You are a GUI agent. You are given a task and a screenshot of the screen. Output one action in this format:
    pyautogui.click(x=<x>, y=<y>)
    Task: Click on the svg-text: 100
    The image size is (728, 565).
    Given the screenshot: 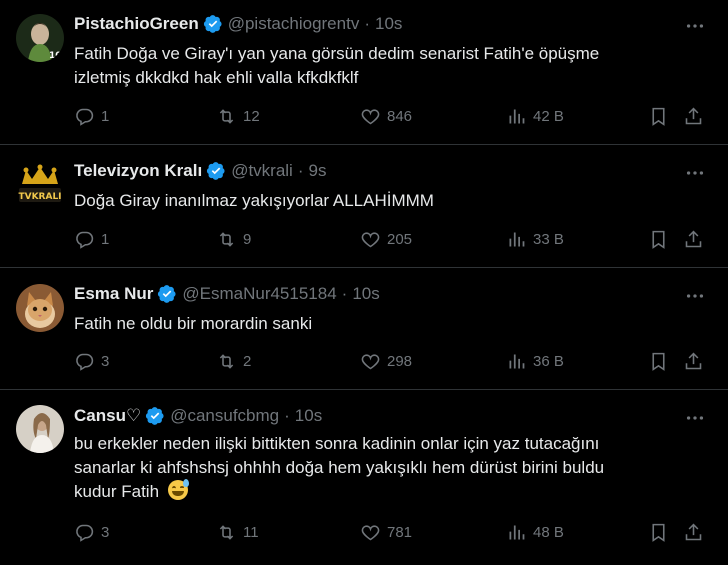 What is the action you would take?
    pyautogui.click(x=56, y=56)
    